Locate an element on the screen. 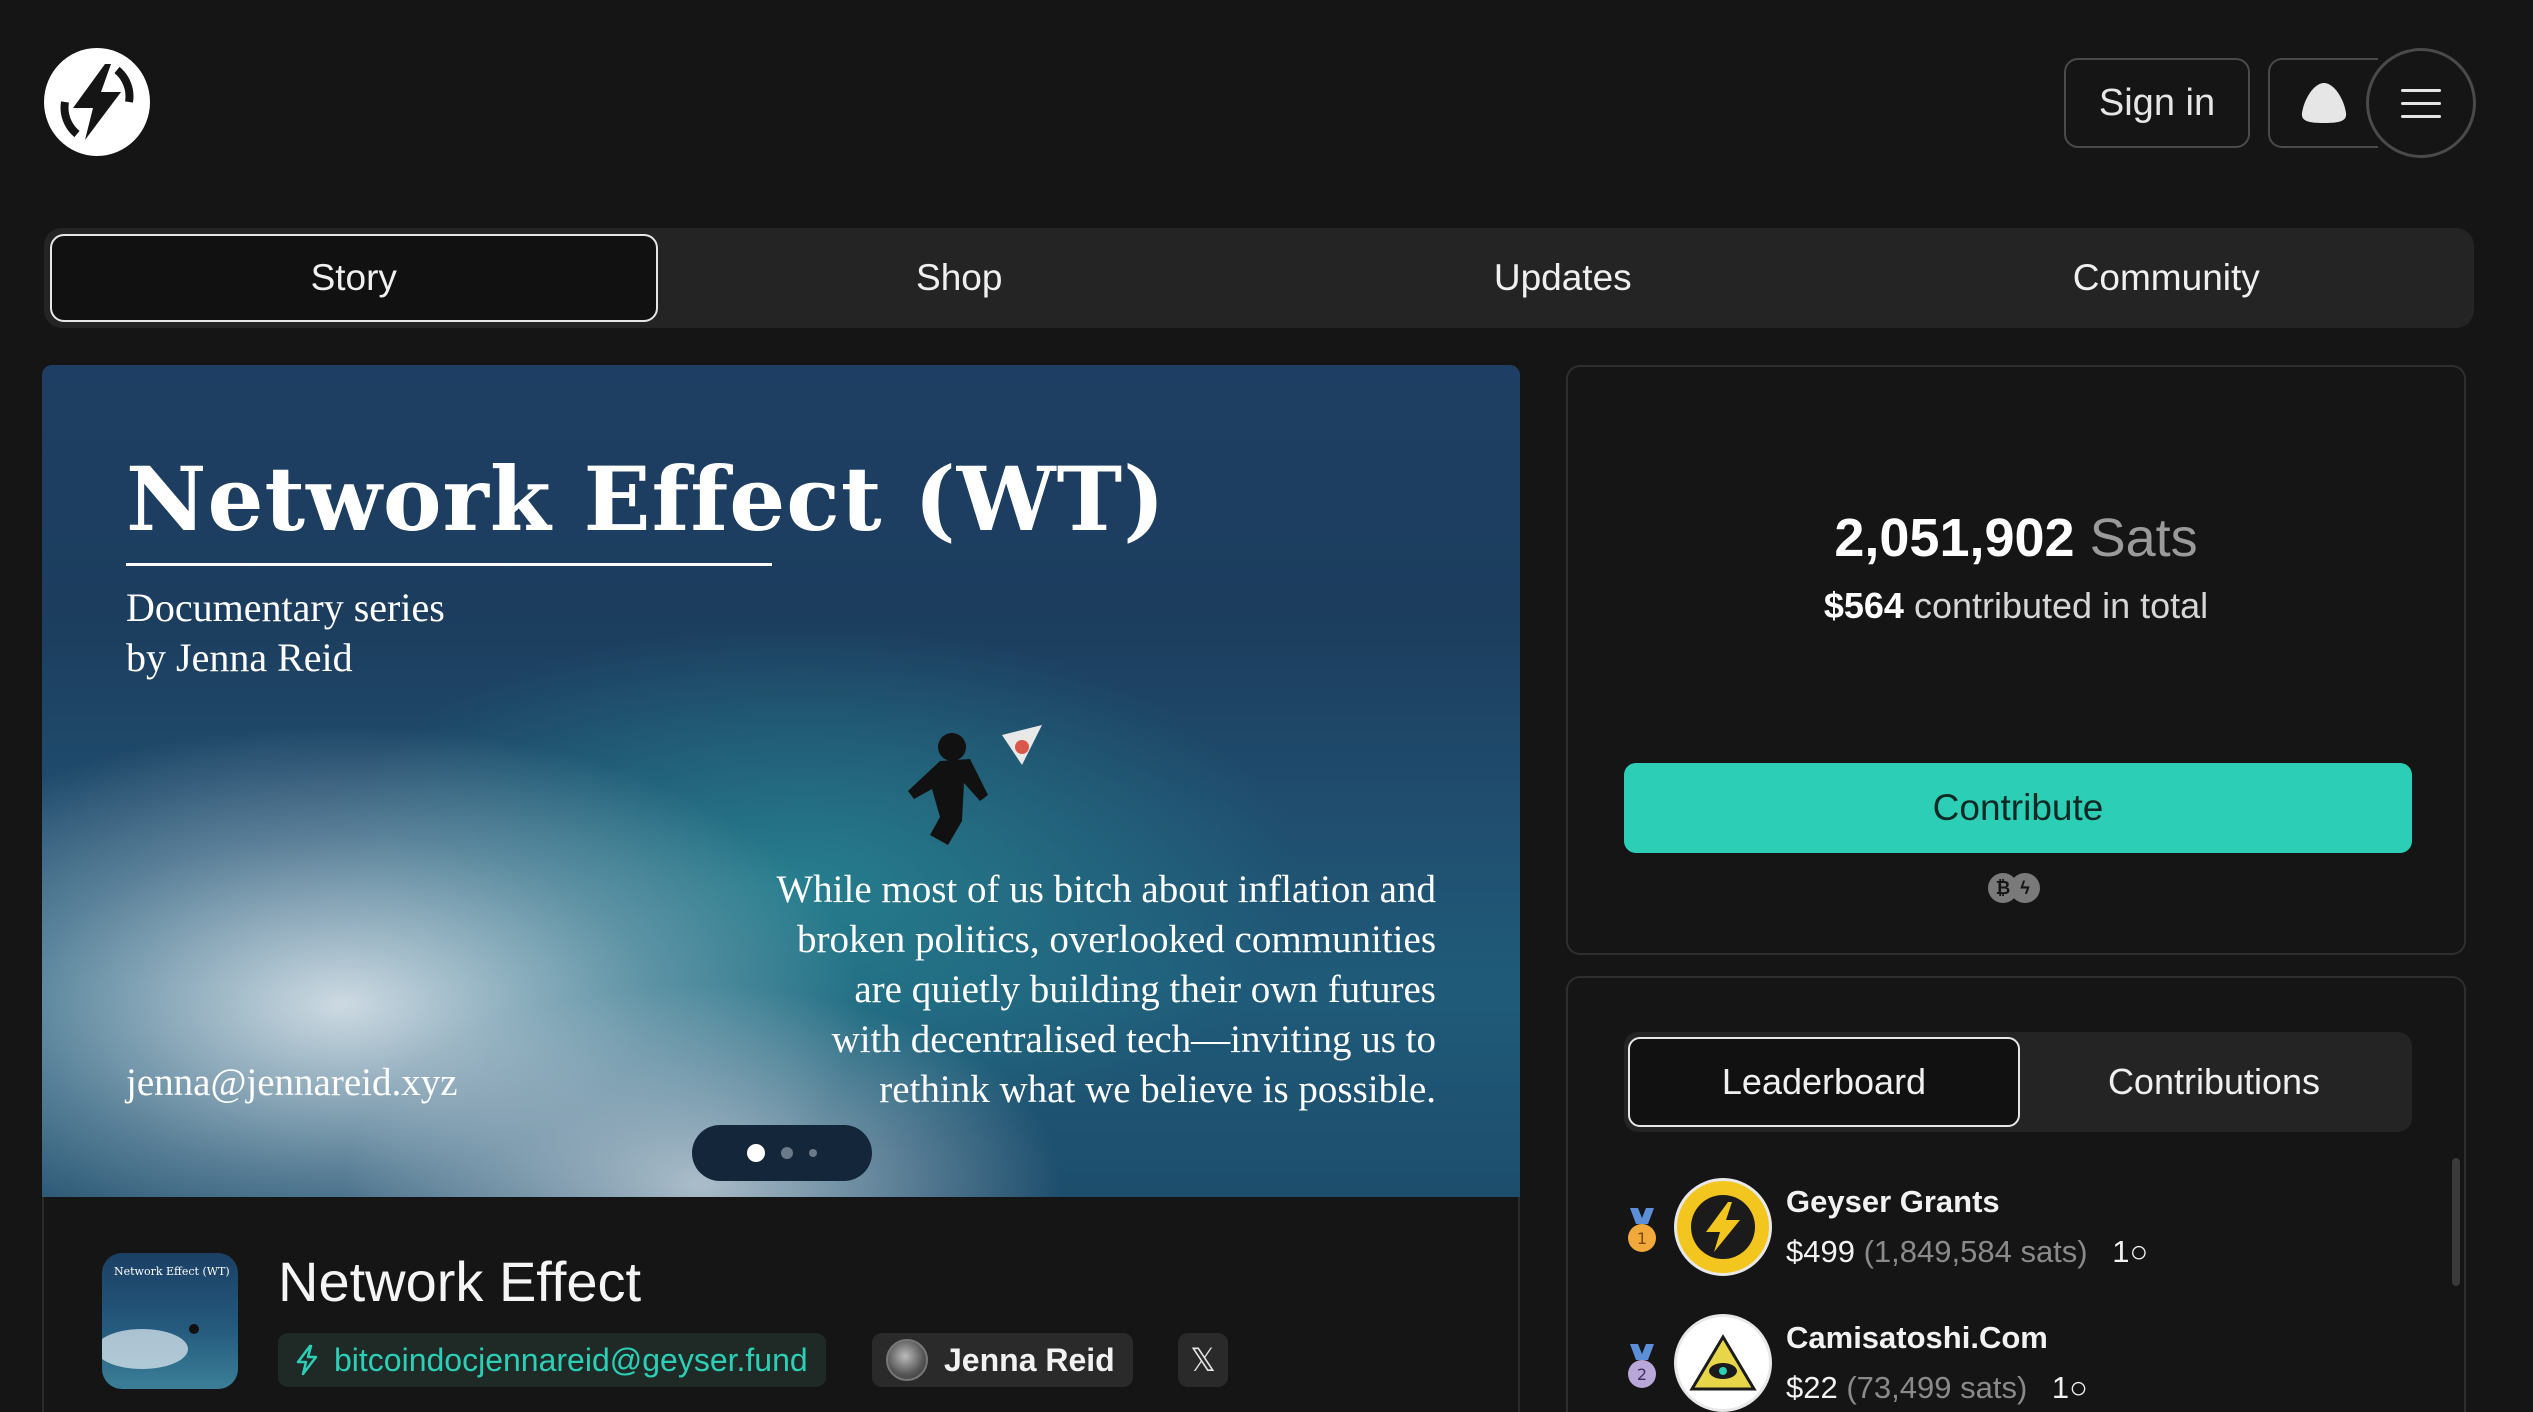  contributor-usd: $499 is located at coordinates (1820, 1251).